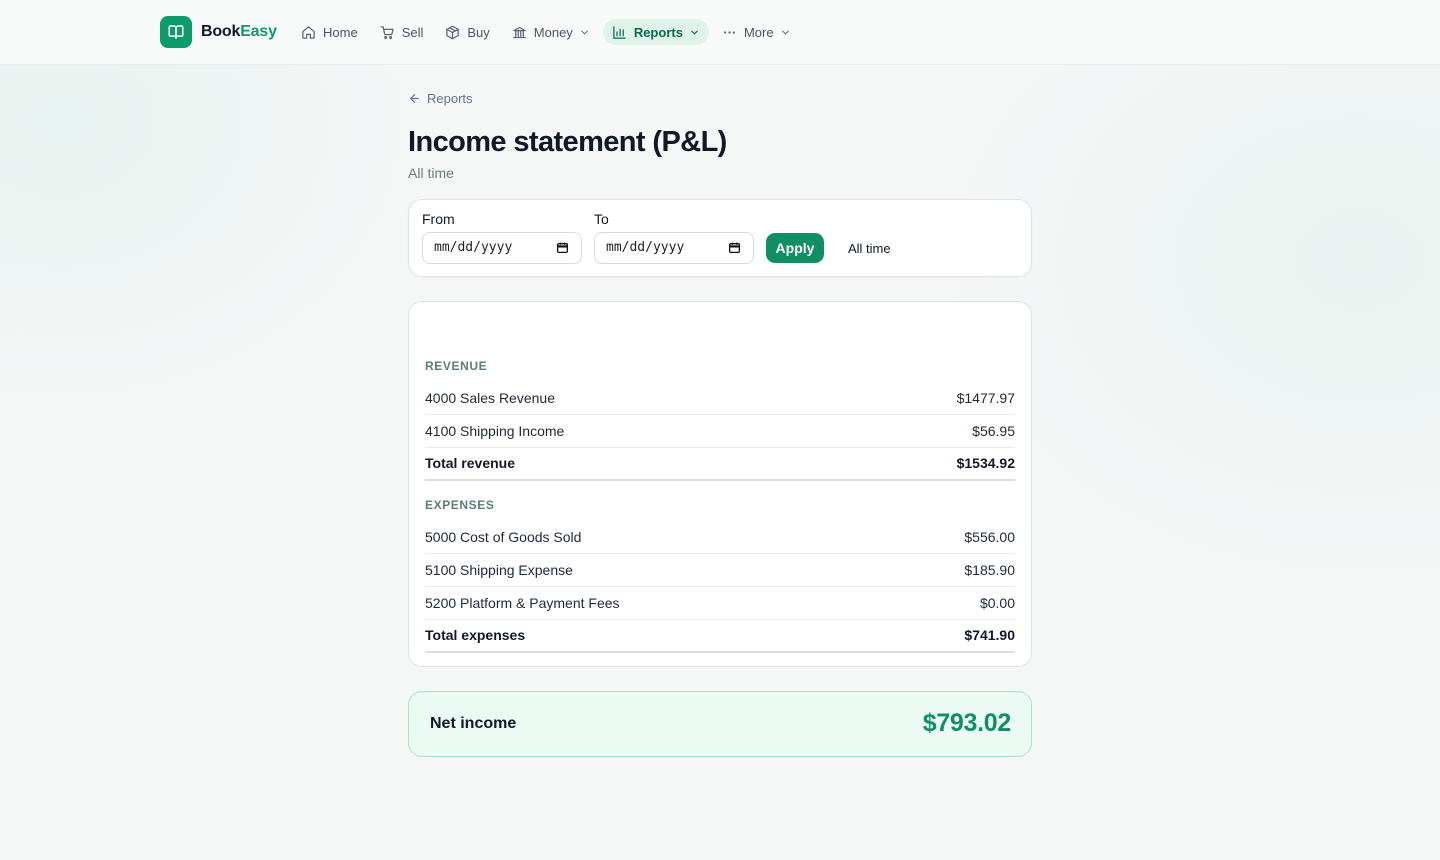 The width and height of the screenshot is (1440, 860). I want to click on net-income-card: Net income $793.02, so click(720, 723).